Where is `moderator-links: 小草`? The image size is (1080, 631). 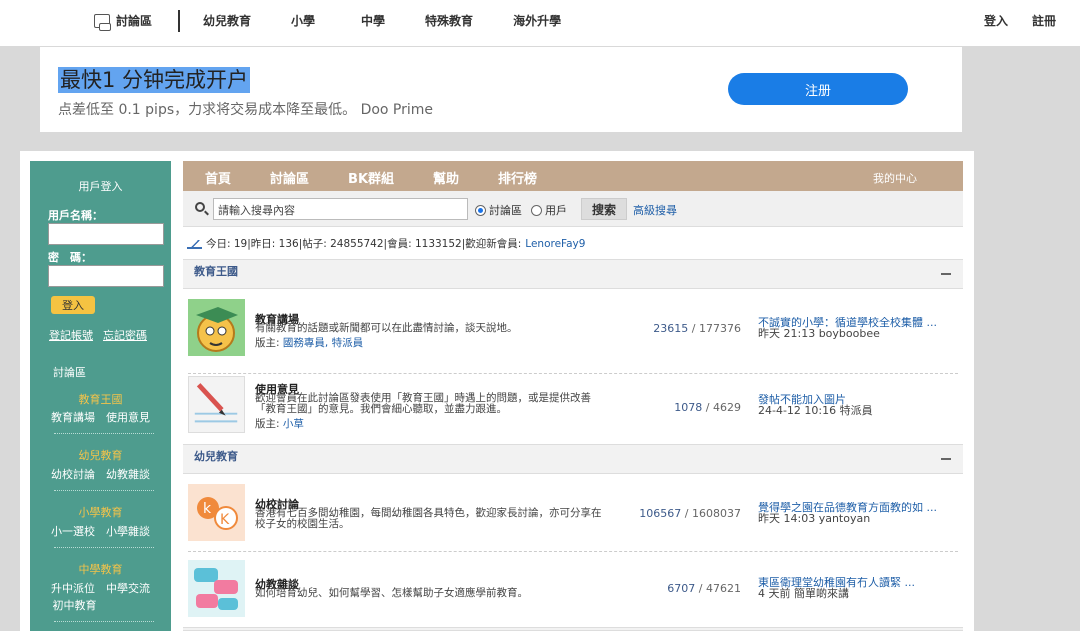 moderator-links: 小草 is located at coordinates (293, 424).